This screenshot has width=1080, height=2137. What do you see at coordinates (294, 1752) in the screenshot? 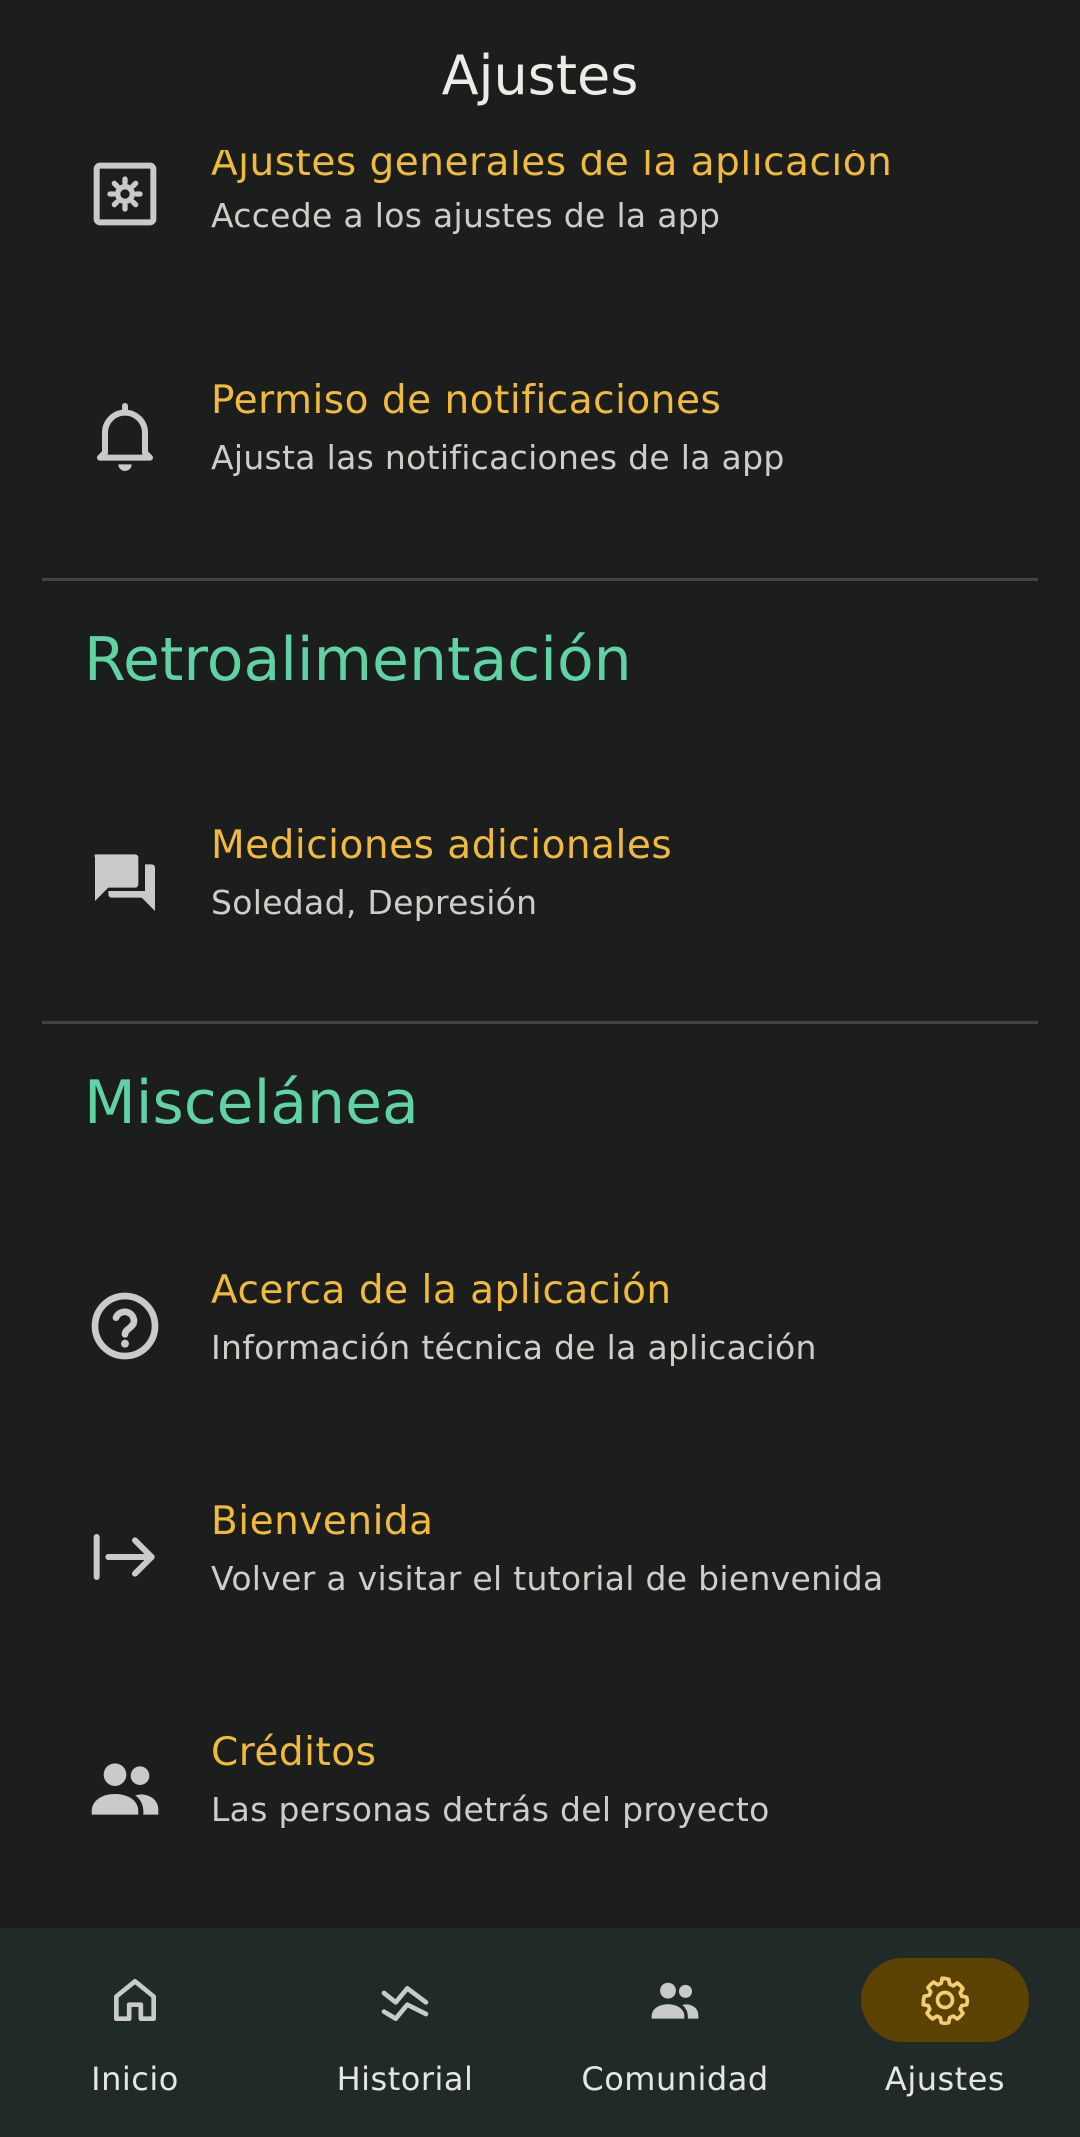
I see `item-title: Créditos` at bounding box center [294, 1752].